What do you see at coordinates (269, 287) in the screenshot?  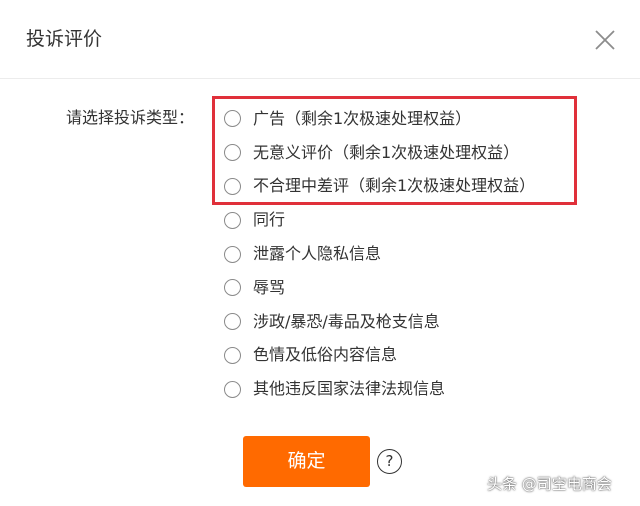 I see `option-label: 辱骂` at bounding box center [269, 287].